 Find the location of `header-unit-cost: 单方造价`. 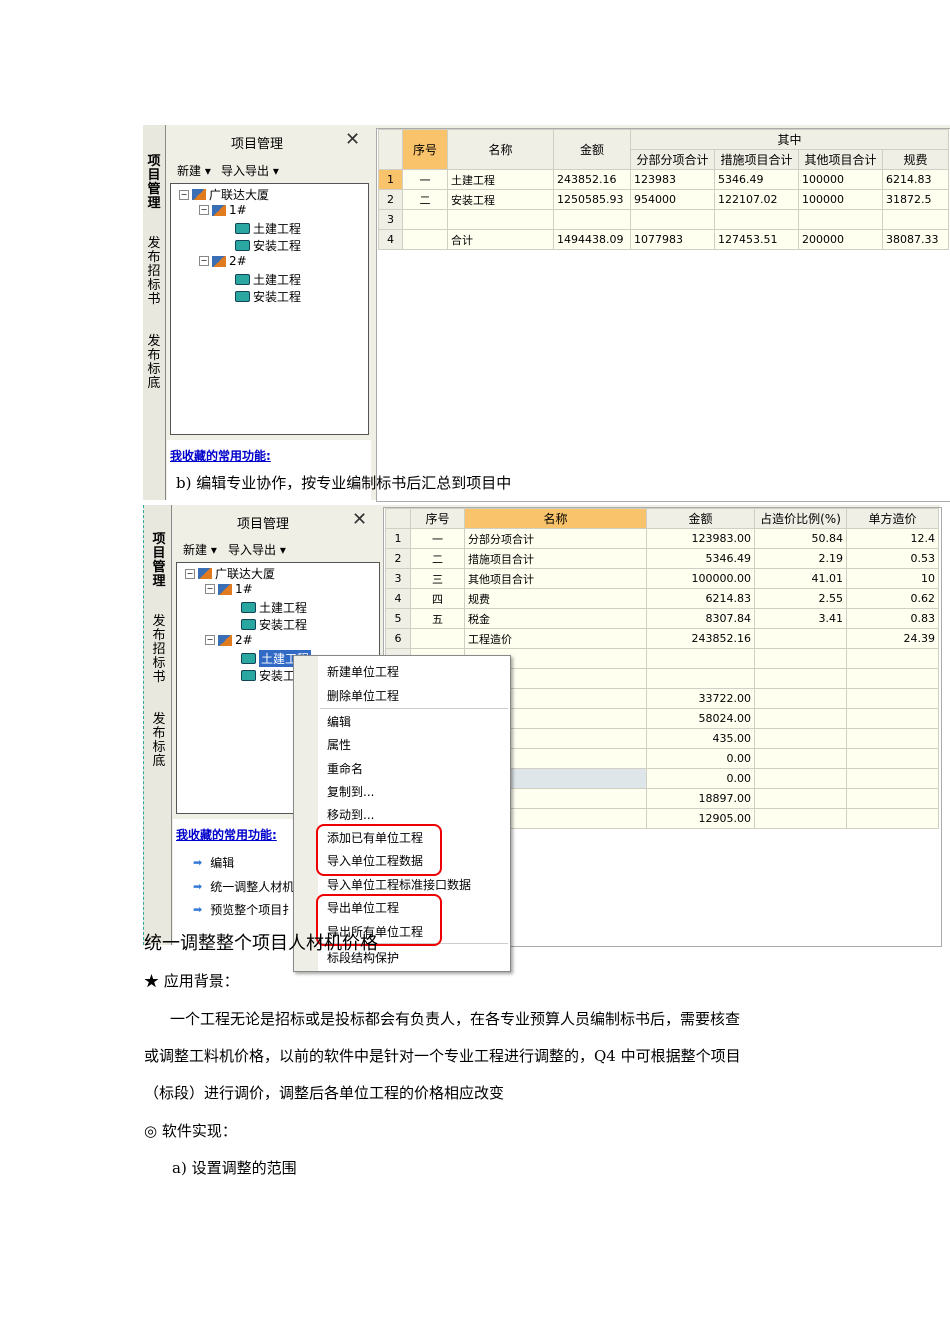

header-unit-cost: 单方造价 is located at coordinates (892, 518).